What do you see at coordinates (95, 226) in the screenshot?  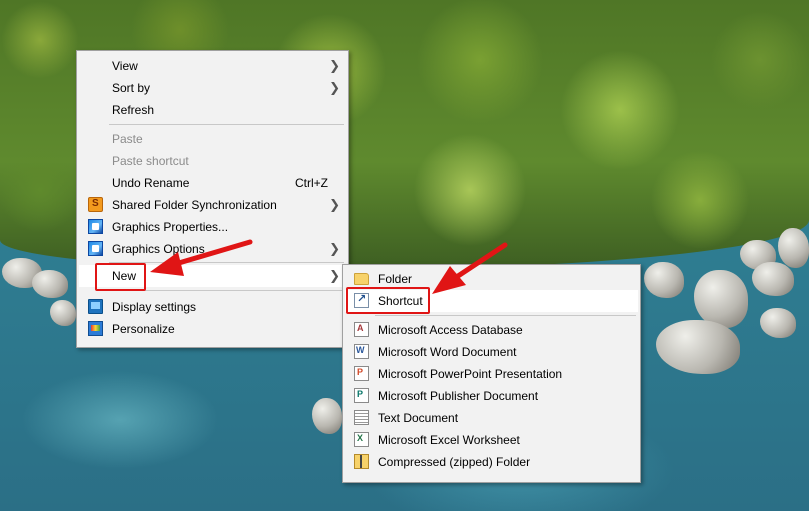 I see `graphics-properties-icon` at bounding box center [95, 226].